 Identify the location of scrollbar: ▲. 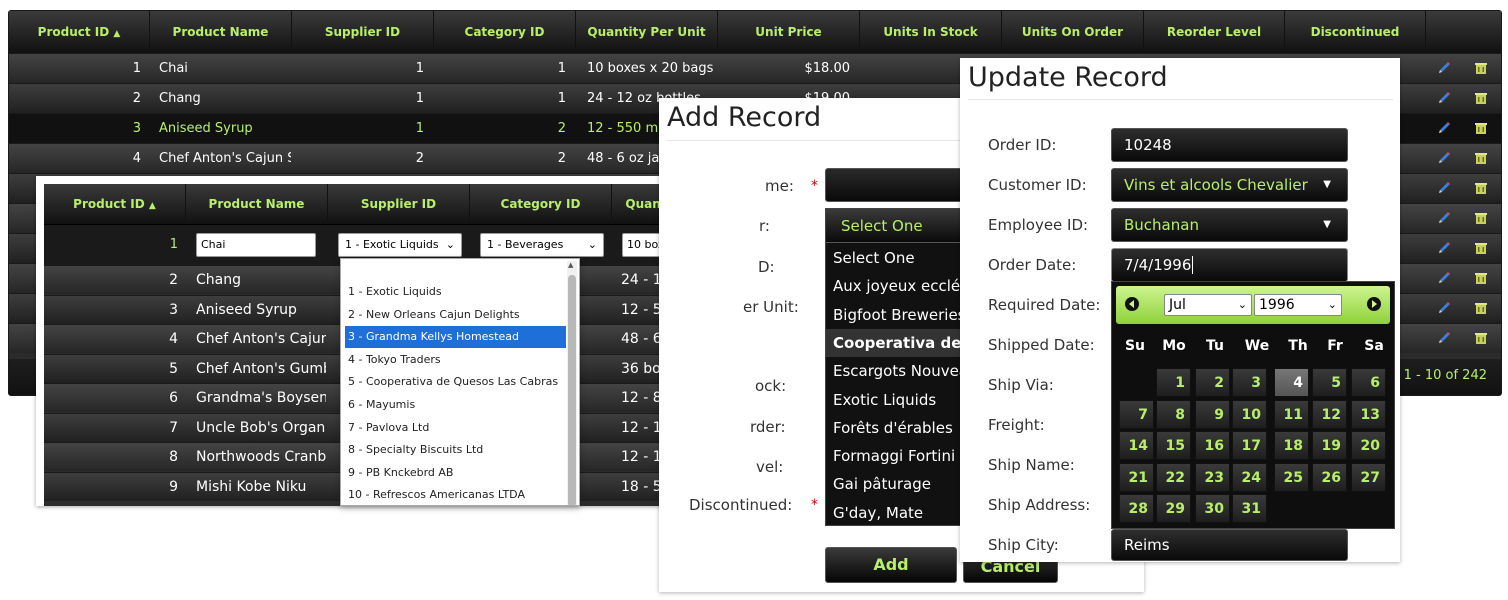
(572, 383).